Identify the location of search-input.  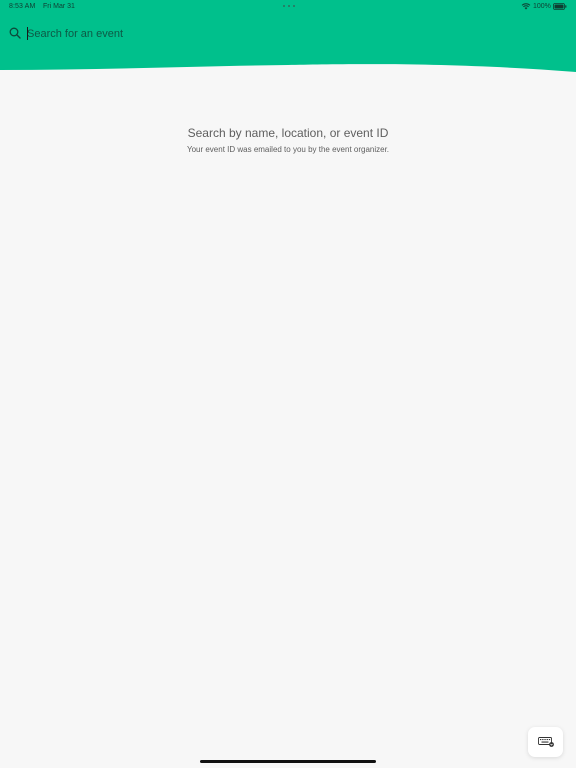
(227, 34).